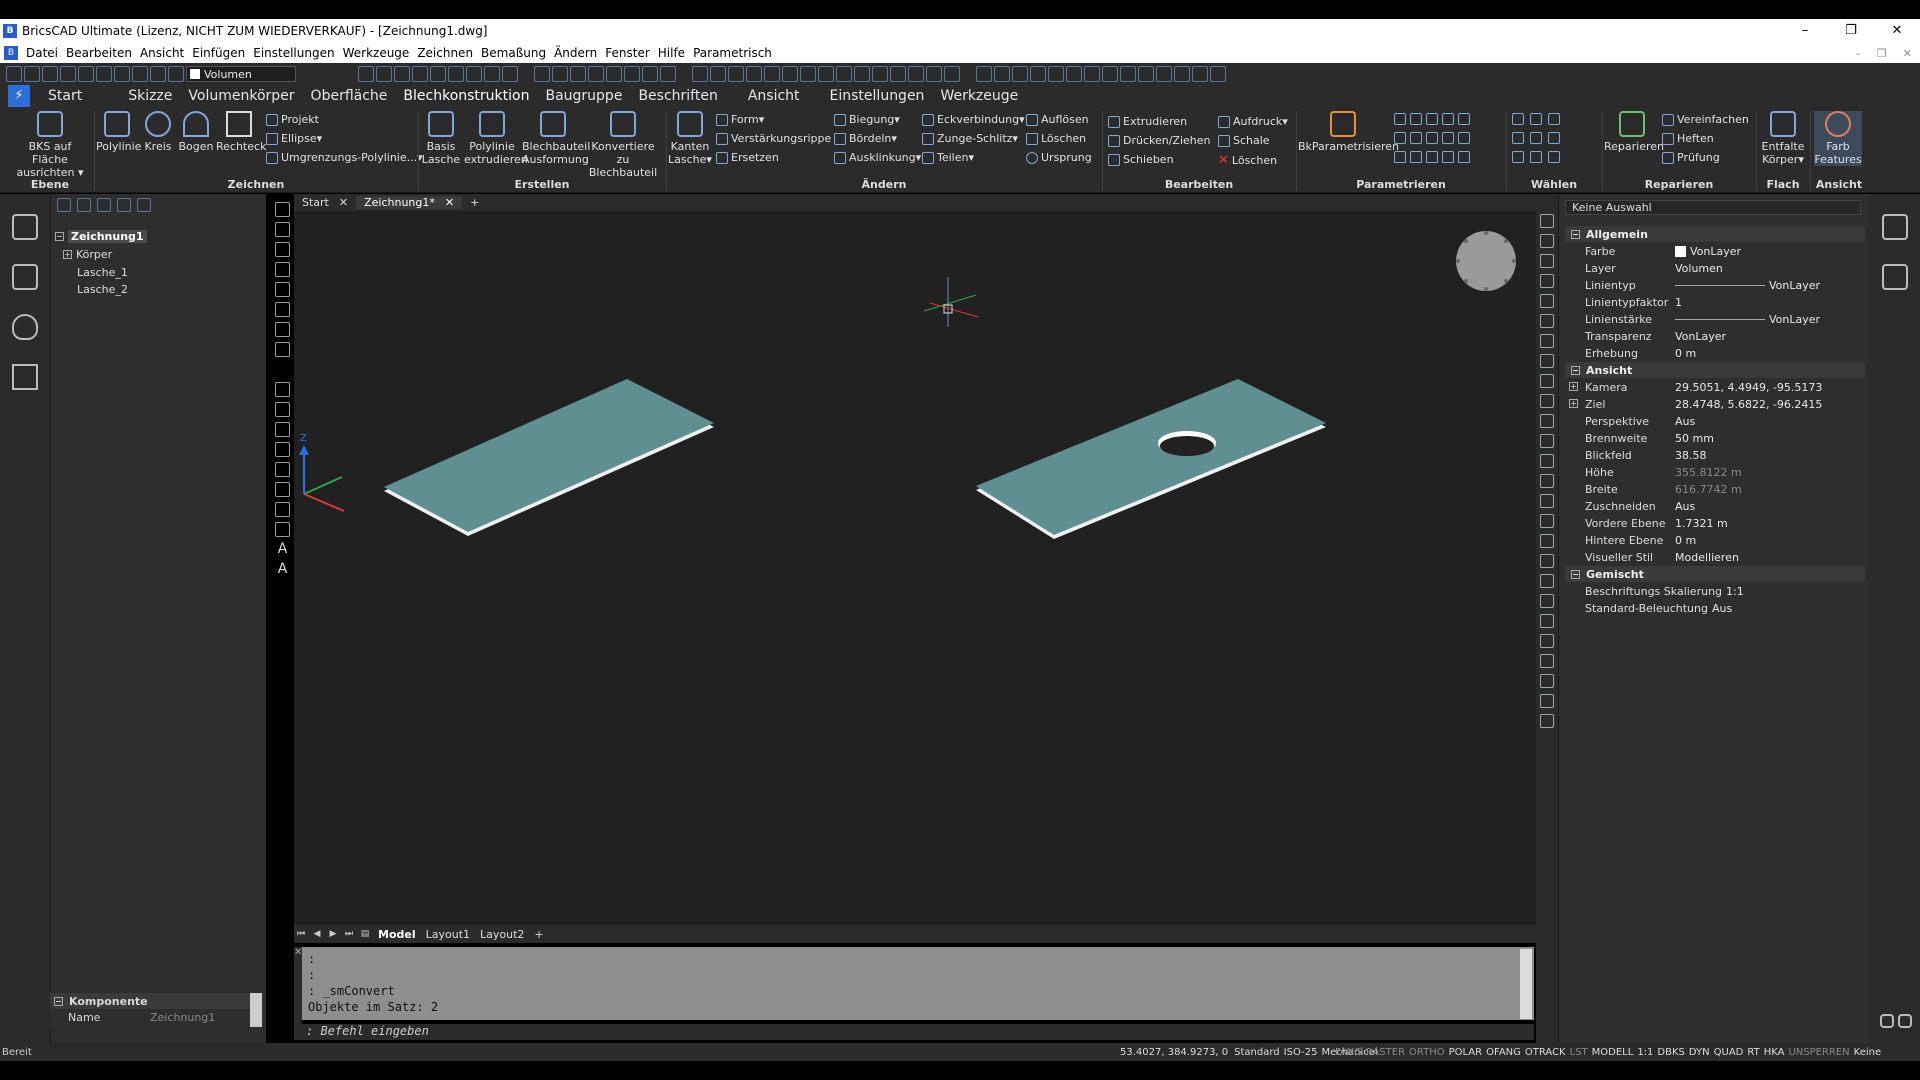 Image resolution: width=1920 pixels, height=1080 pixels. I want to click on prop-row-ziel: + Ziel 28.4748, 5.6822, -96.2415, so click(1715, 404).